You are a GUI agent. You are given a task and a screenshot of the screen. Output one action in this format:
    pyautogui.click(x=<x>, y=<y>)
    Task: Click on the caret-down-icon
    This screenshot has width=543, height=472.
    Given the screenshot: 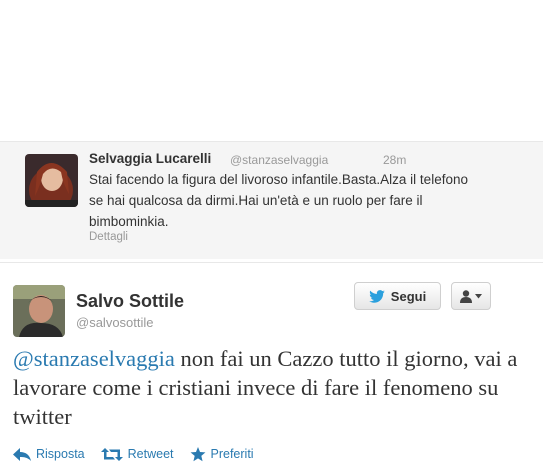 What is the action you would take?
    pyautogui.click(x=478, y=295)
    